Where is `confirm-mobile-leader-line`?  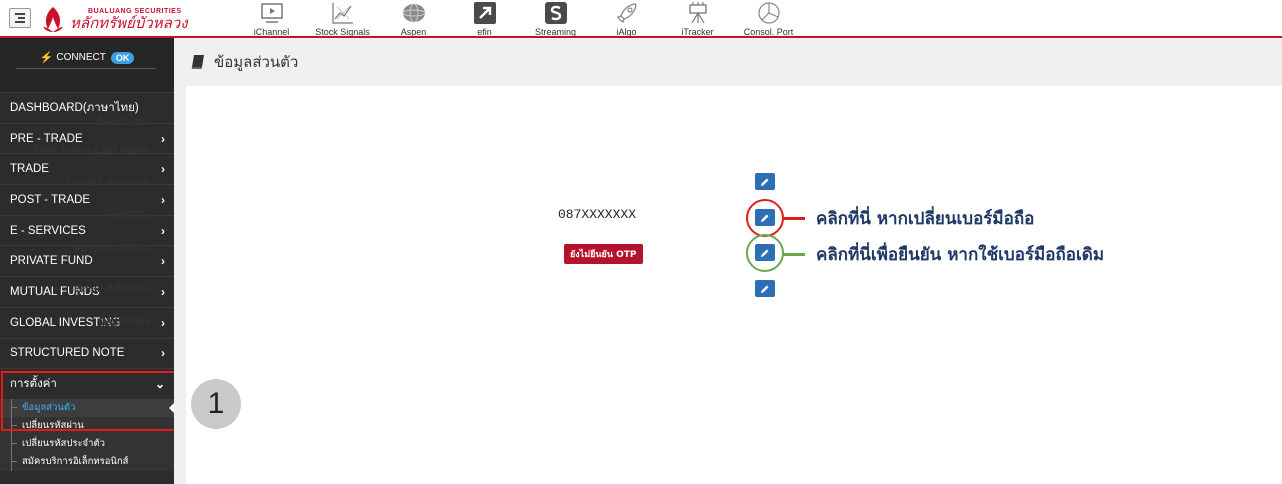 confirm-mobile-leader-line is located at coordinates (794, 254).